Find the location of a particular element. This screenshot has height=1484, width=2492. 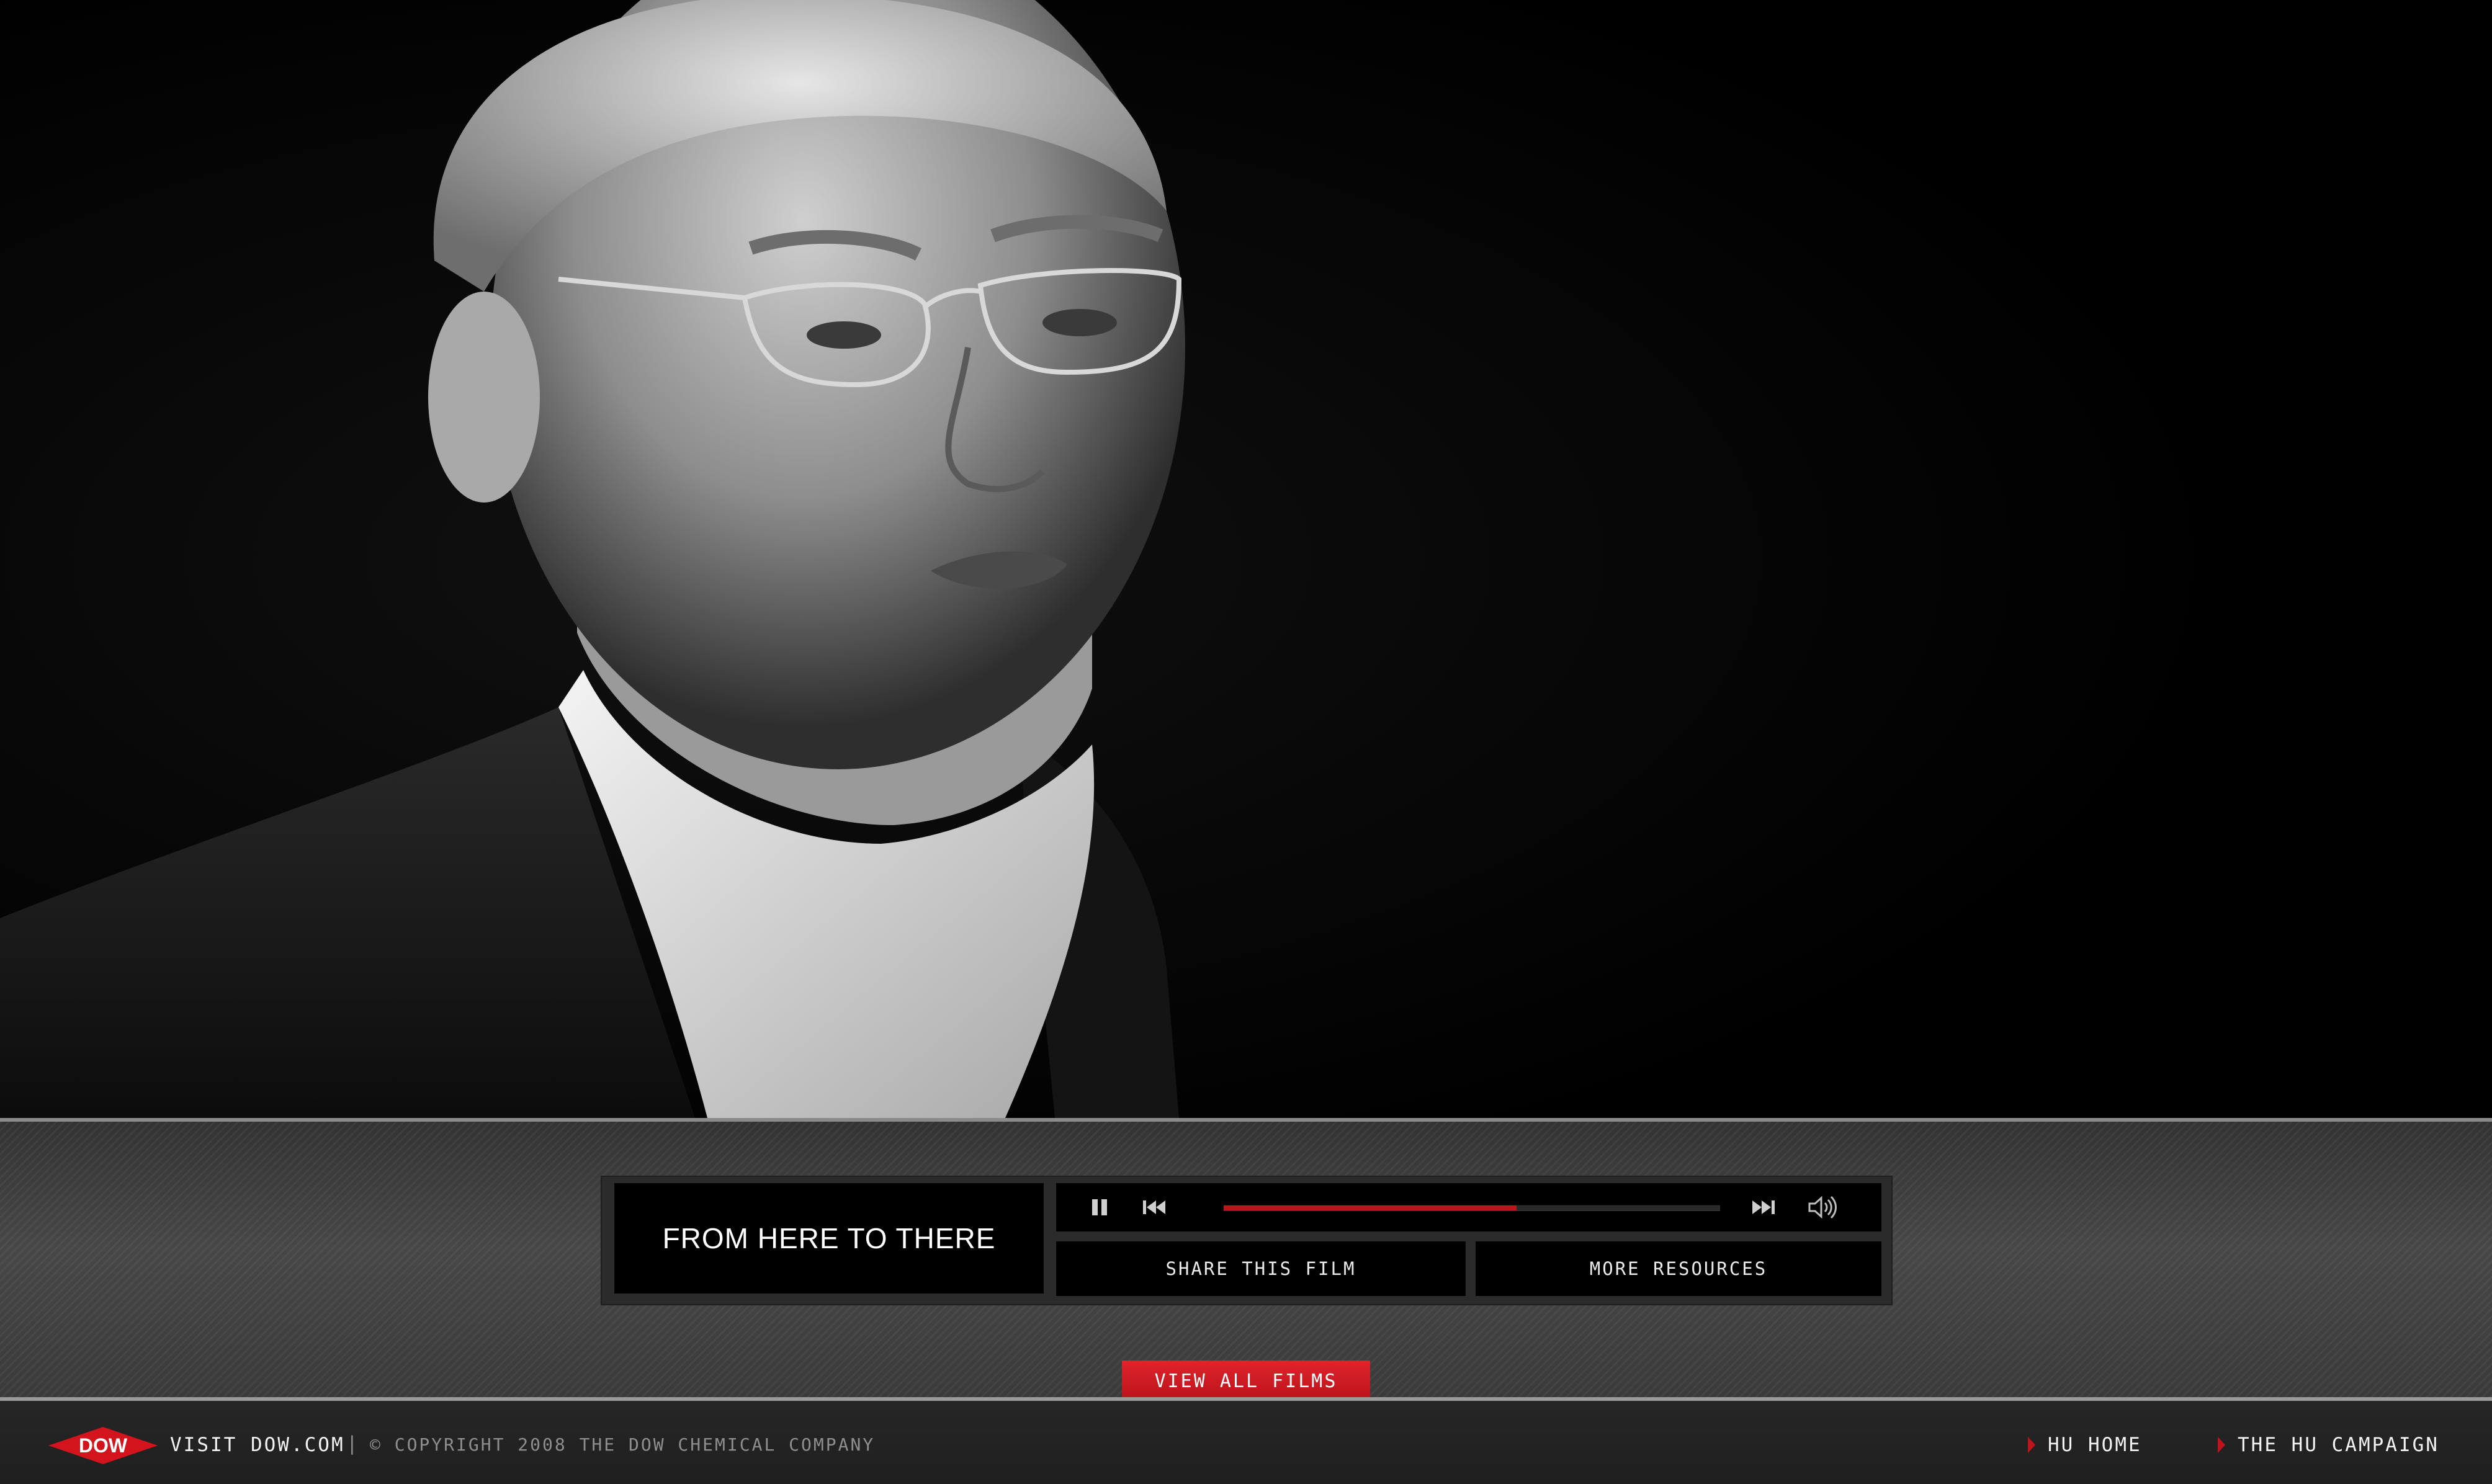

progress-fill is located at coordinates (1371, 1207).